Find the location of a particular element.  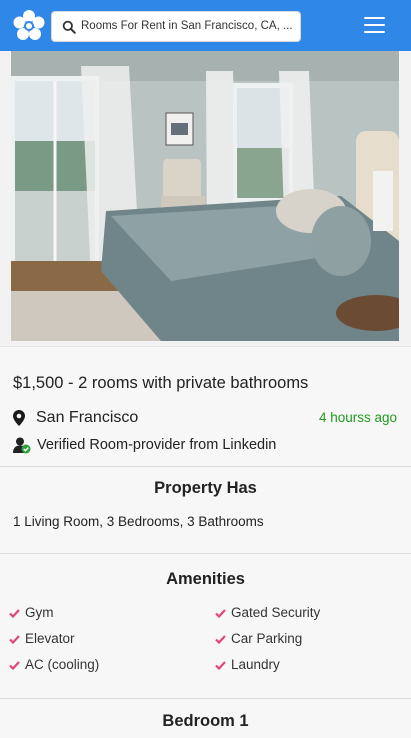

amenity-label: Car Parking is located at coordinates (267, 638).